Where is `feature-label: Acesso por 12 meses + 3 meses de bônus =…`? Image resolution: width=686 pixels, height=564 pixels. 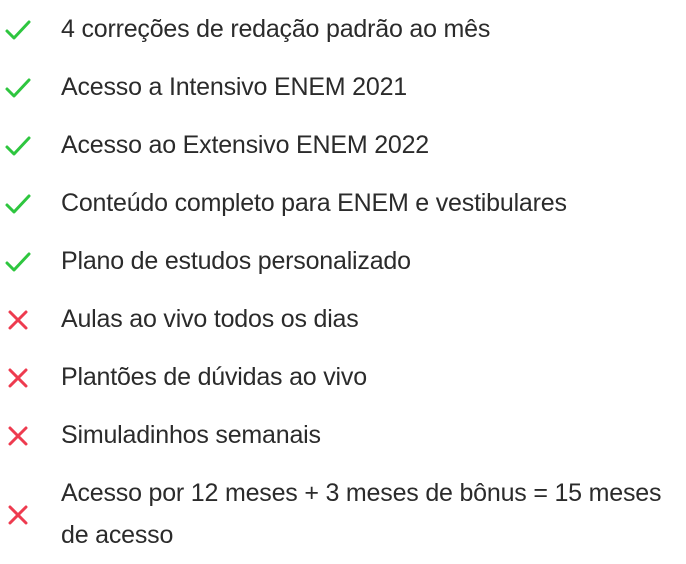 feature-label: Acesso por 12 meses + 3 meses de bônus =… is located at coordinates (361, 514).